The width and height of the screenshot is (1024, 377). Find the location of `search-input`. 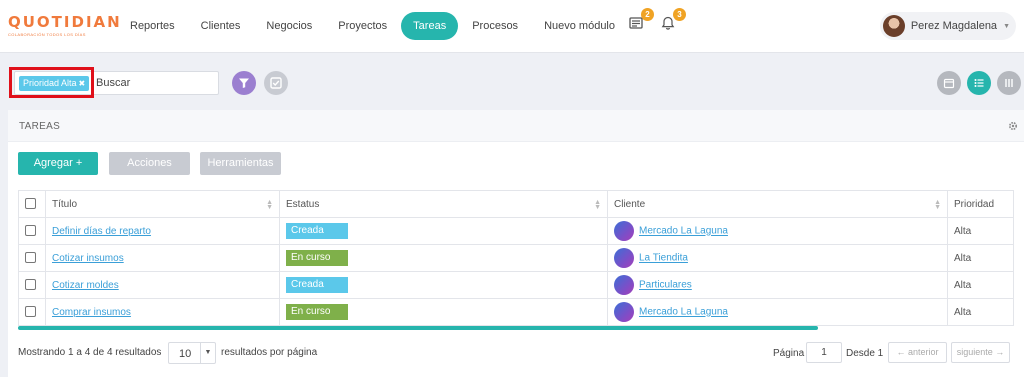

search-input is located at coordinates (155, 83).